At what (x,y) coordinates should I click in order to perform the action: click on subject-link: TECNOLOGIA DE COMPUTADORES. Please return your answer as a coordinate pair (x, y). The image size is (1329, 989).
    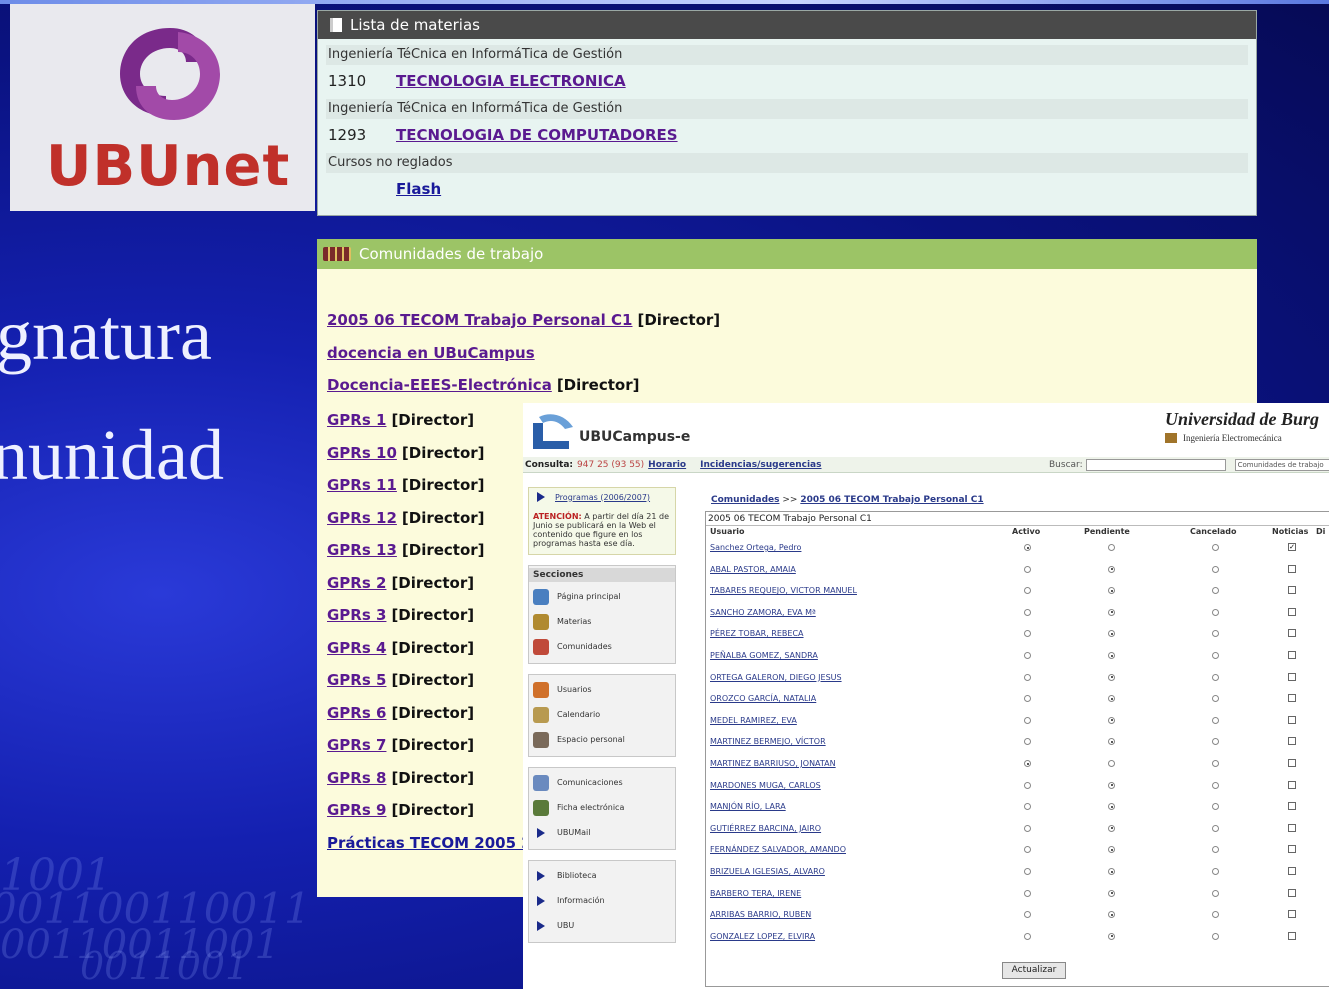
    Looking at the image, I should click on (537, 135).